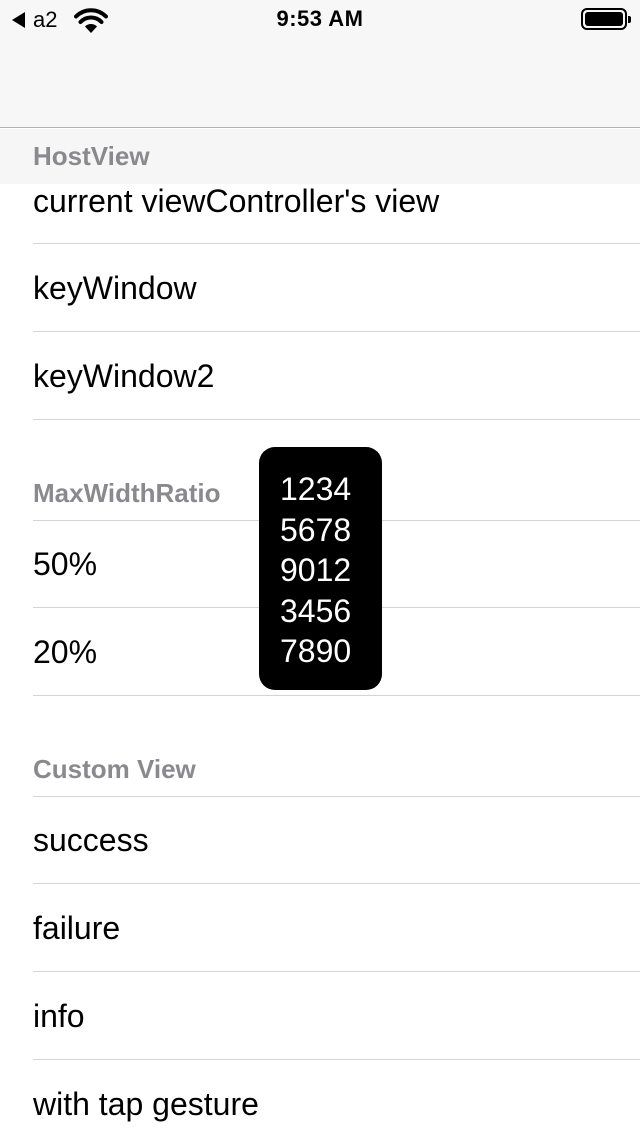 This screenshot has height=1136, width=640. I want to click on row-keywindow2: keyWindow2, so click(320, 376).